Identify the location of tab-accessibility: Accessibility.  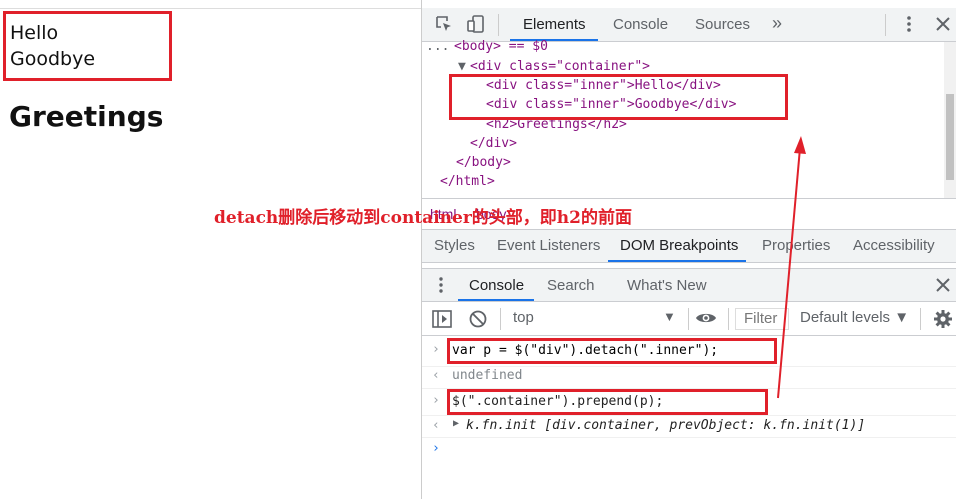
(894, 245).